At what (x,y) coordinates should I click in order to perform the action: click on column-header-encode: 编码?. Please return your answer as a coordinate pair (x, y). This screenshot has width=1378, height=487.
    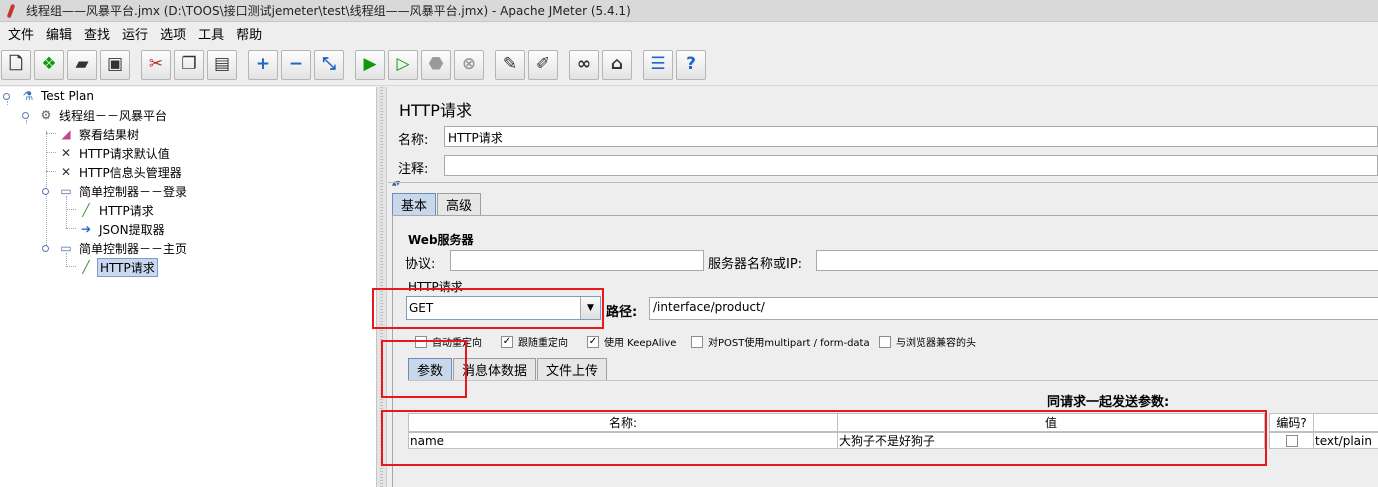
    Looking at the image, I should click on (1291, 422).